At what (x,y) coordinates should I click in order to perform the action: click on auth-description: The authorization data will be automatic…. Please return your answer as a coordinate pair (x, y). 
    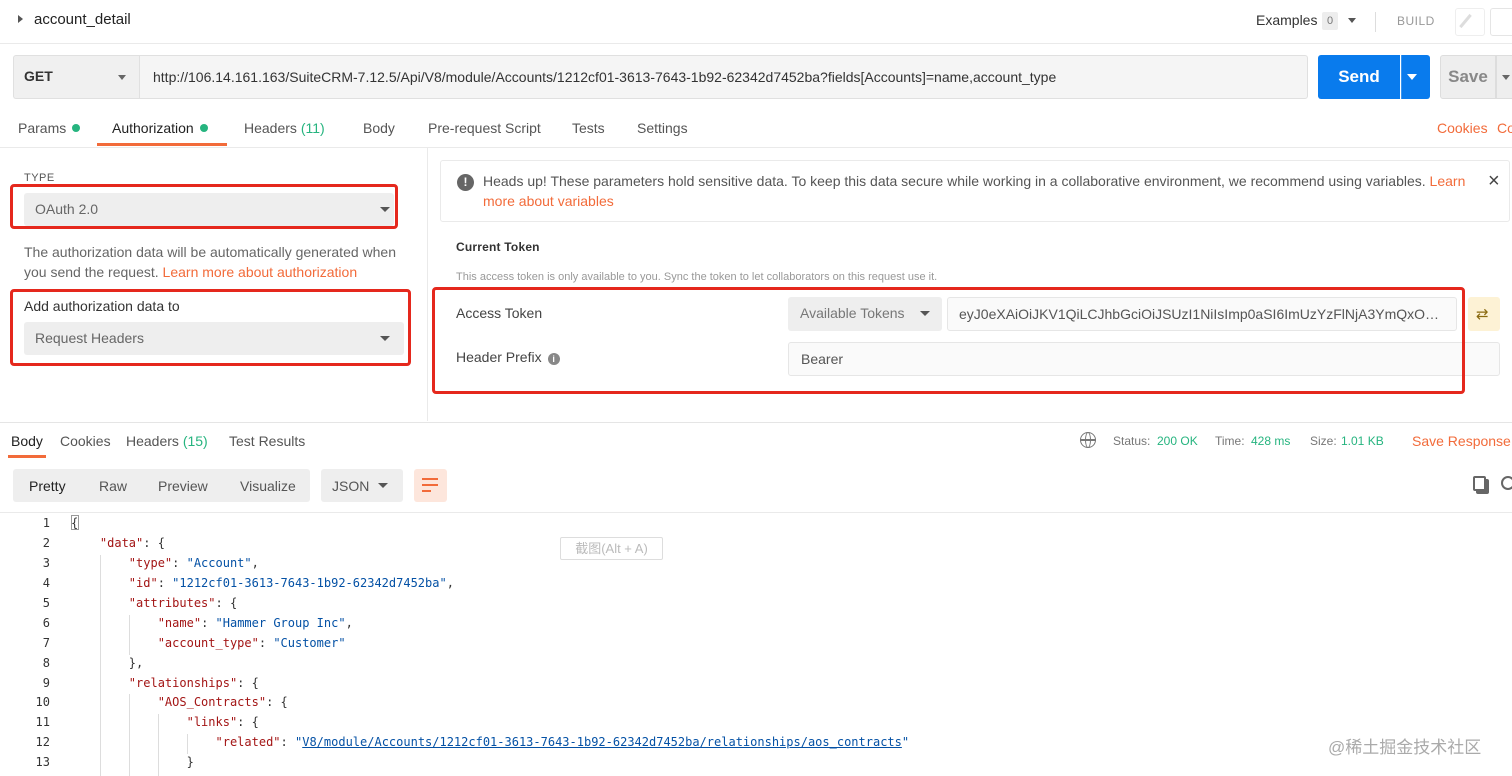
    Looking at the image, I should click on (219, 262).